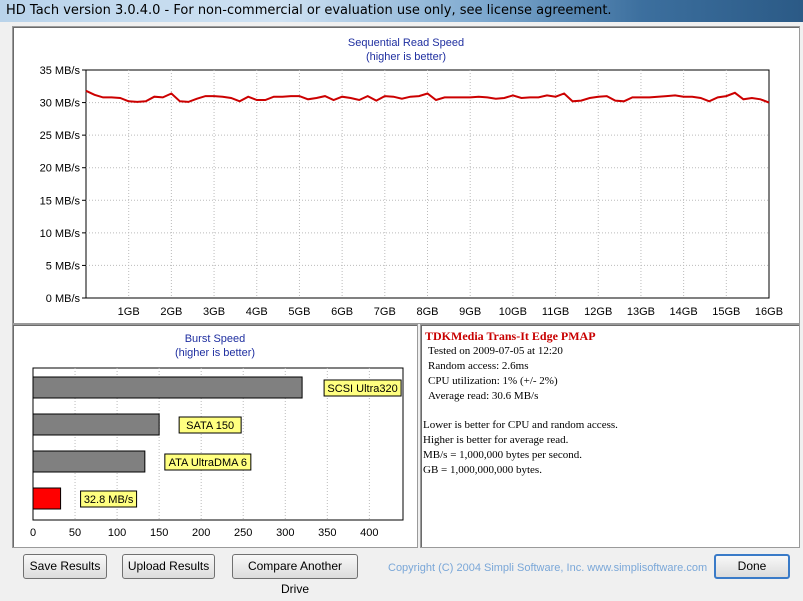  I want to click on upload-results-button: Upload Results, so click(168, 566).